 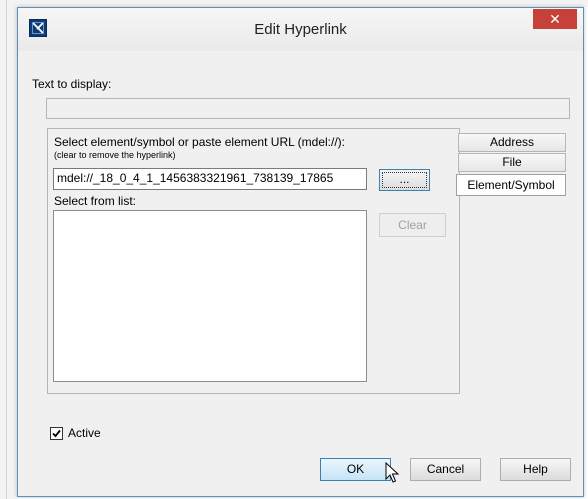 I want to click on active-checkbox, so click(x=56, y=433).